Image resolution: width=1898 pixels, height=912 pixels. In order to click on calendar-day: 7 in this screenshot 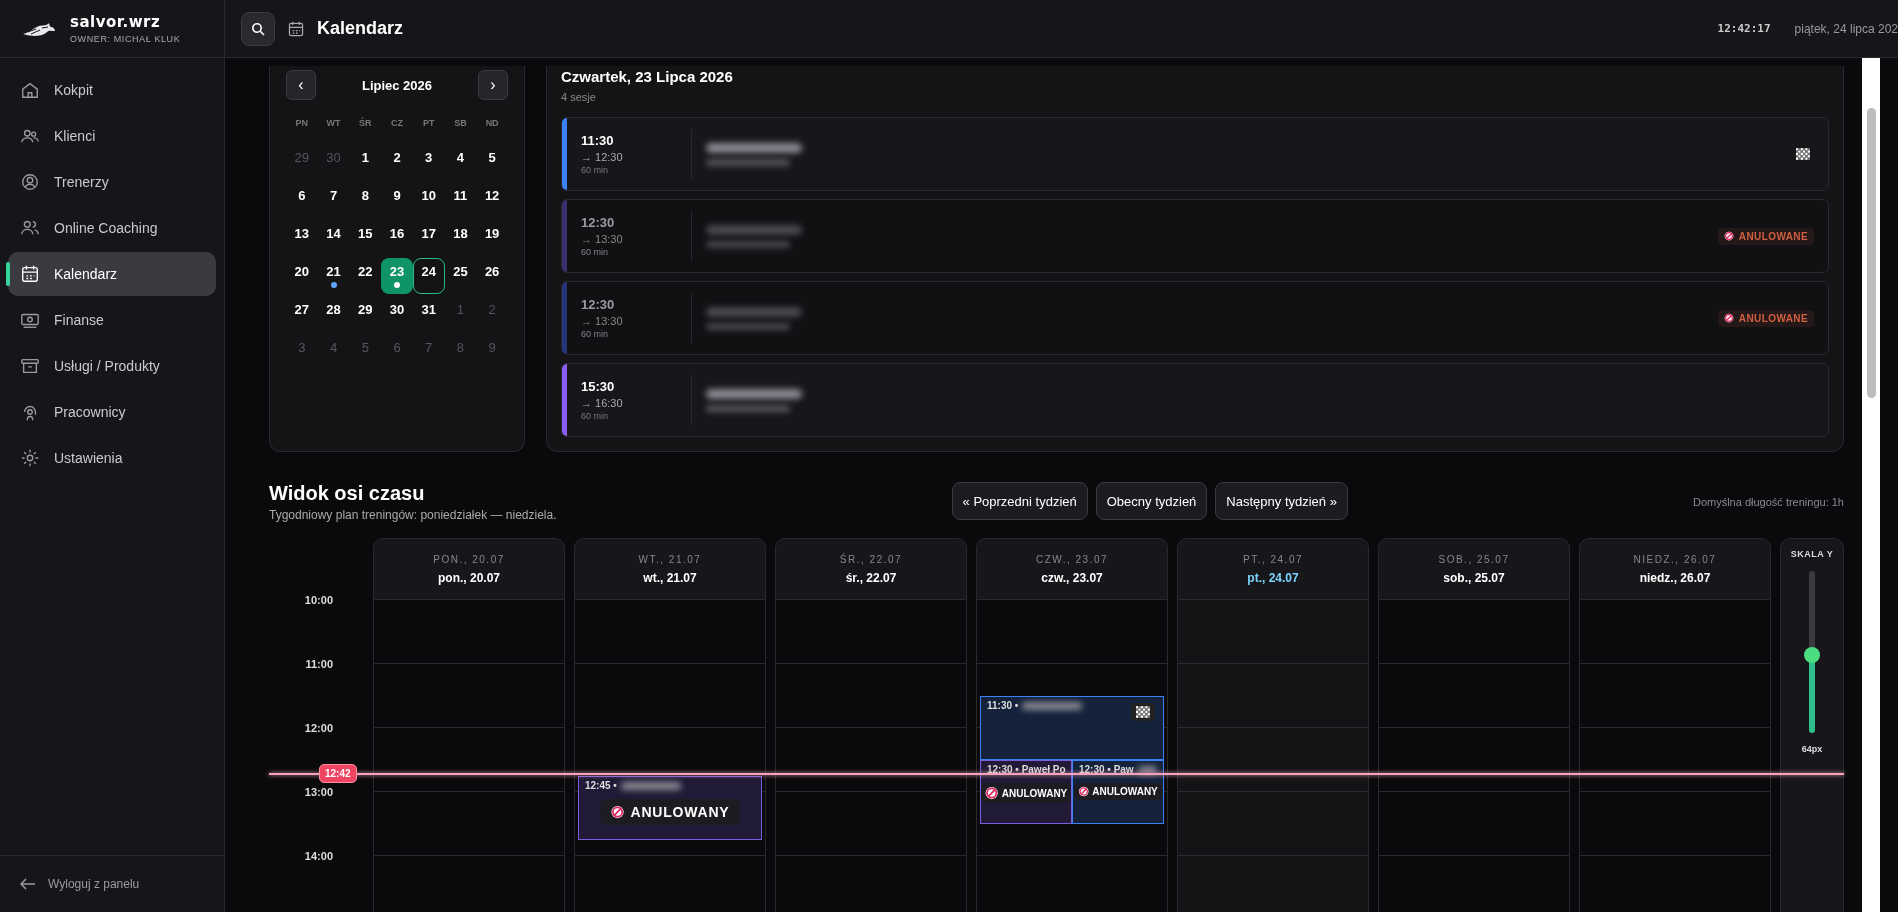, I will do `click(333, 200)`.